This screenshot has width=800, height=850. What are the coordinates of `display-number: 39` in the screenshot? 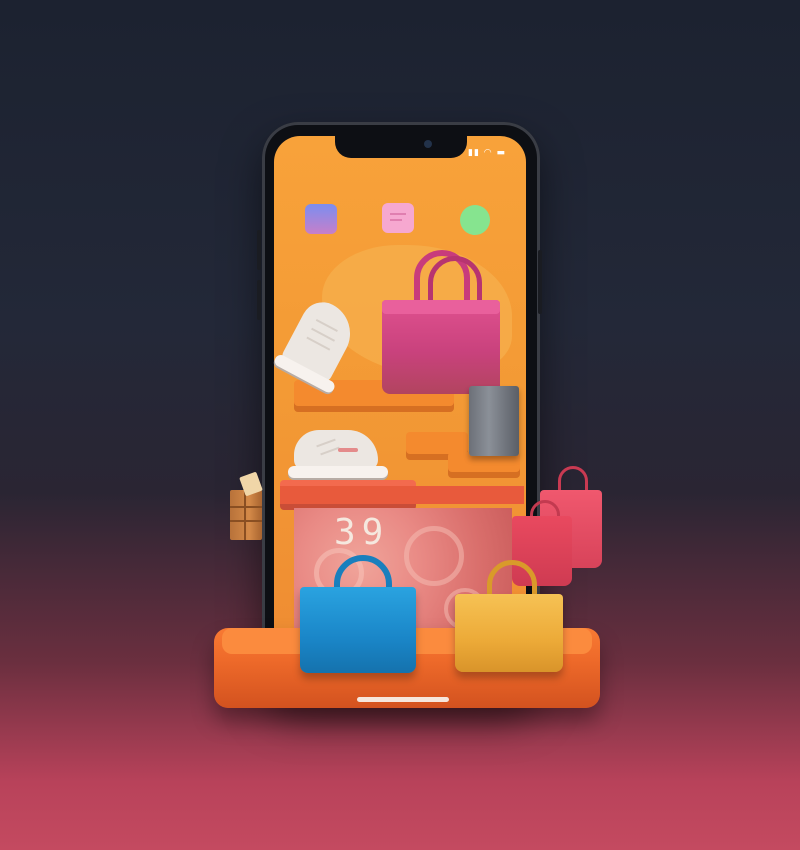 It's located at (362, 532).